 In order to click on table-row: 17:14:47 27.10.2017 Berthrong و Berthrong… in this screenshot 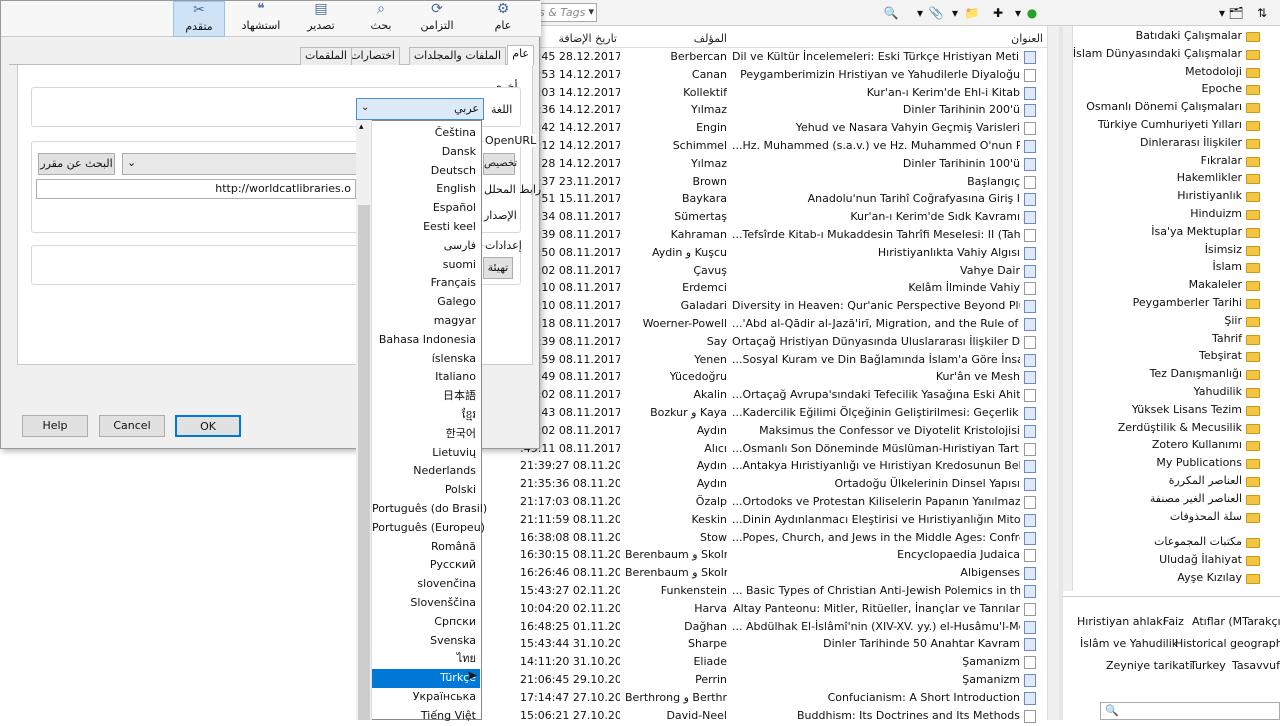, I will do `click(783, 698)`.